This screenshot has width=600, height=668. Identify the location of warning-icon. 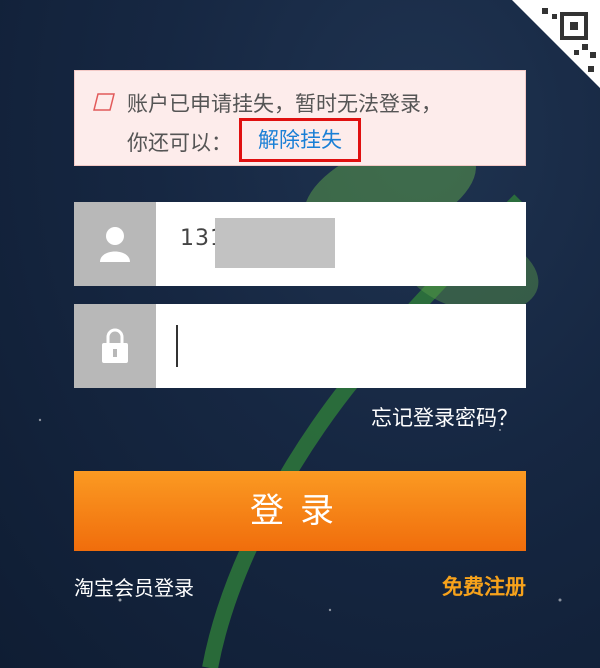
(104, 102).